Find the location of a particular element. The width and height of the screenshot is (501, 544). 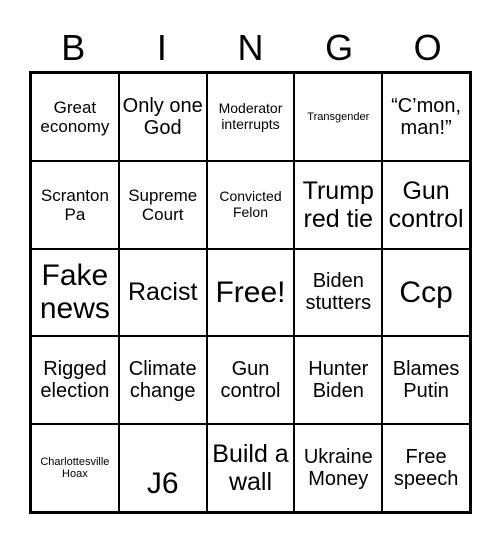

bingo-cell: Charlottesville Hoax is located at coordinates (75, 468).